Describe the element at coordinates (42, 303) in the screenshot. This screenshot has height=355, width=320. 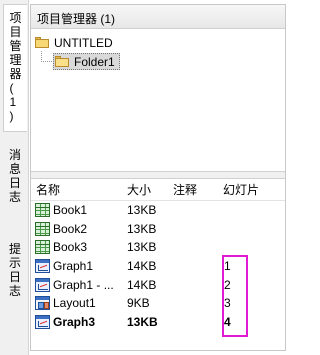
I see `layout-icon` at that location.